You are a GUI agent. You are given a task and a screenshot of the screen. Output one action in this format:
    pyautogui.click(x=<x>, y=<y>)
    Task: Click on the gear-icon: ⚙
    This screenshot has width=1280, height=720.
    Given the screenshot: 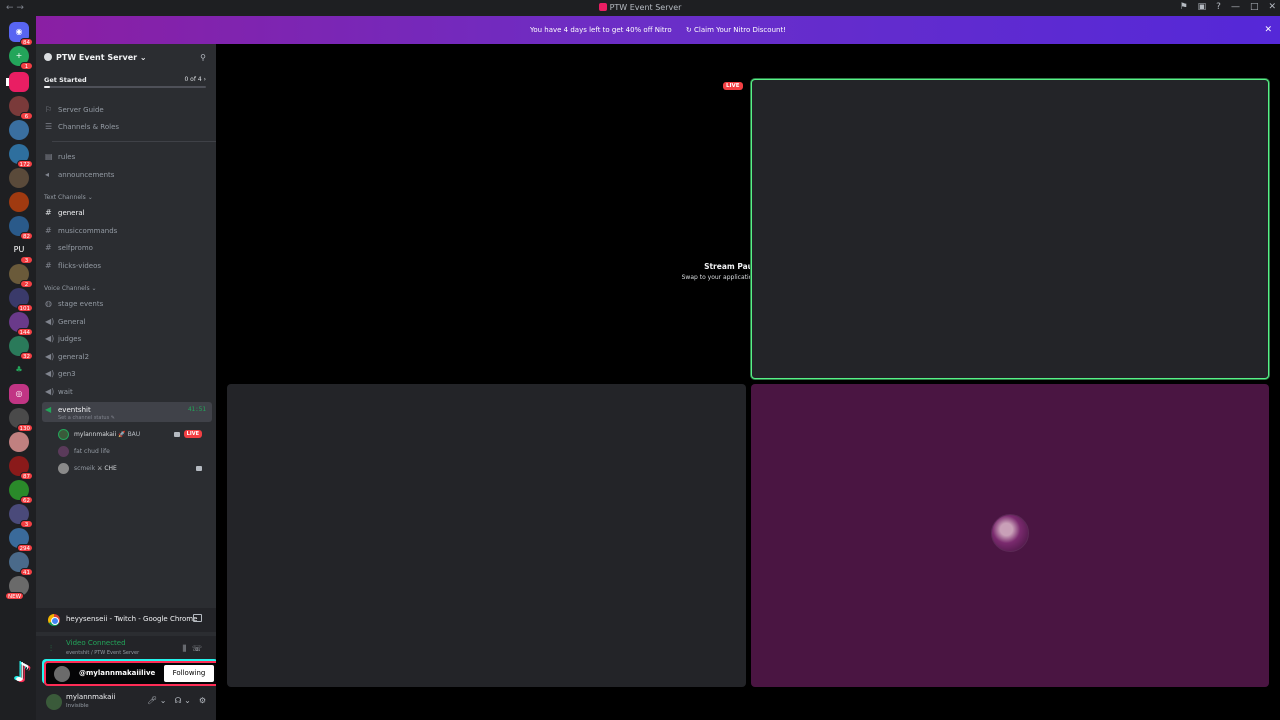 What is the action you would take?
    pyautogui.click(x=202, y=700)
    